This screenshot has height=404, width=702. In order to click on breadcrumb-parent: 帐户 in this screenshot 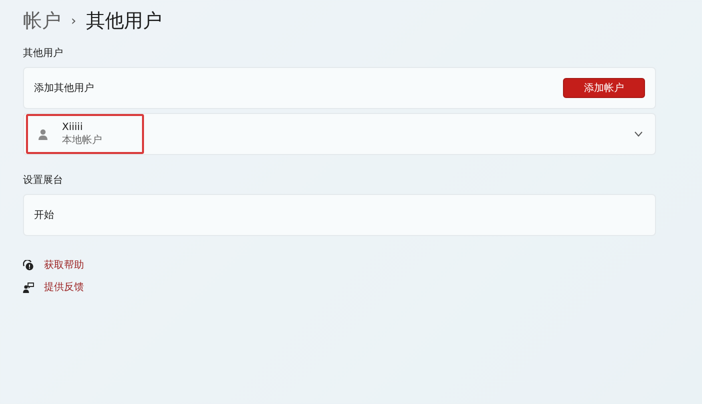, I will do `click(42, 21)`.